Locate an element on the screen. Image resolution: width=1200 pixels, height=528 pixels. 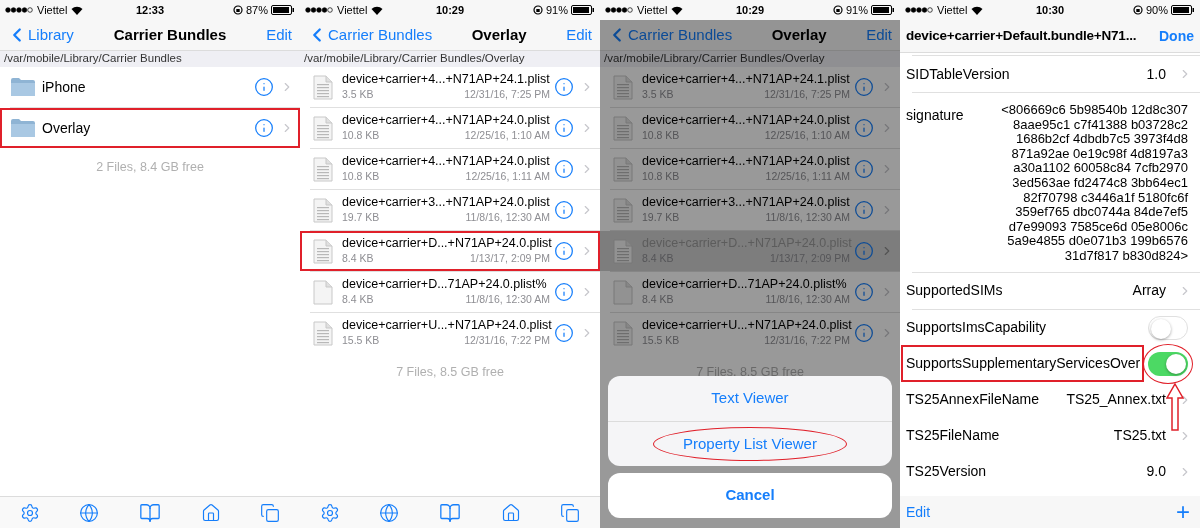
property-row: TS25FileName TS25.txt is located at coordinates (1050, 435).